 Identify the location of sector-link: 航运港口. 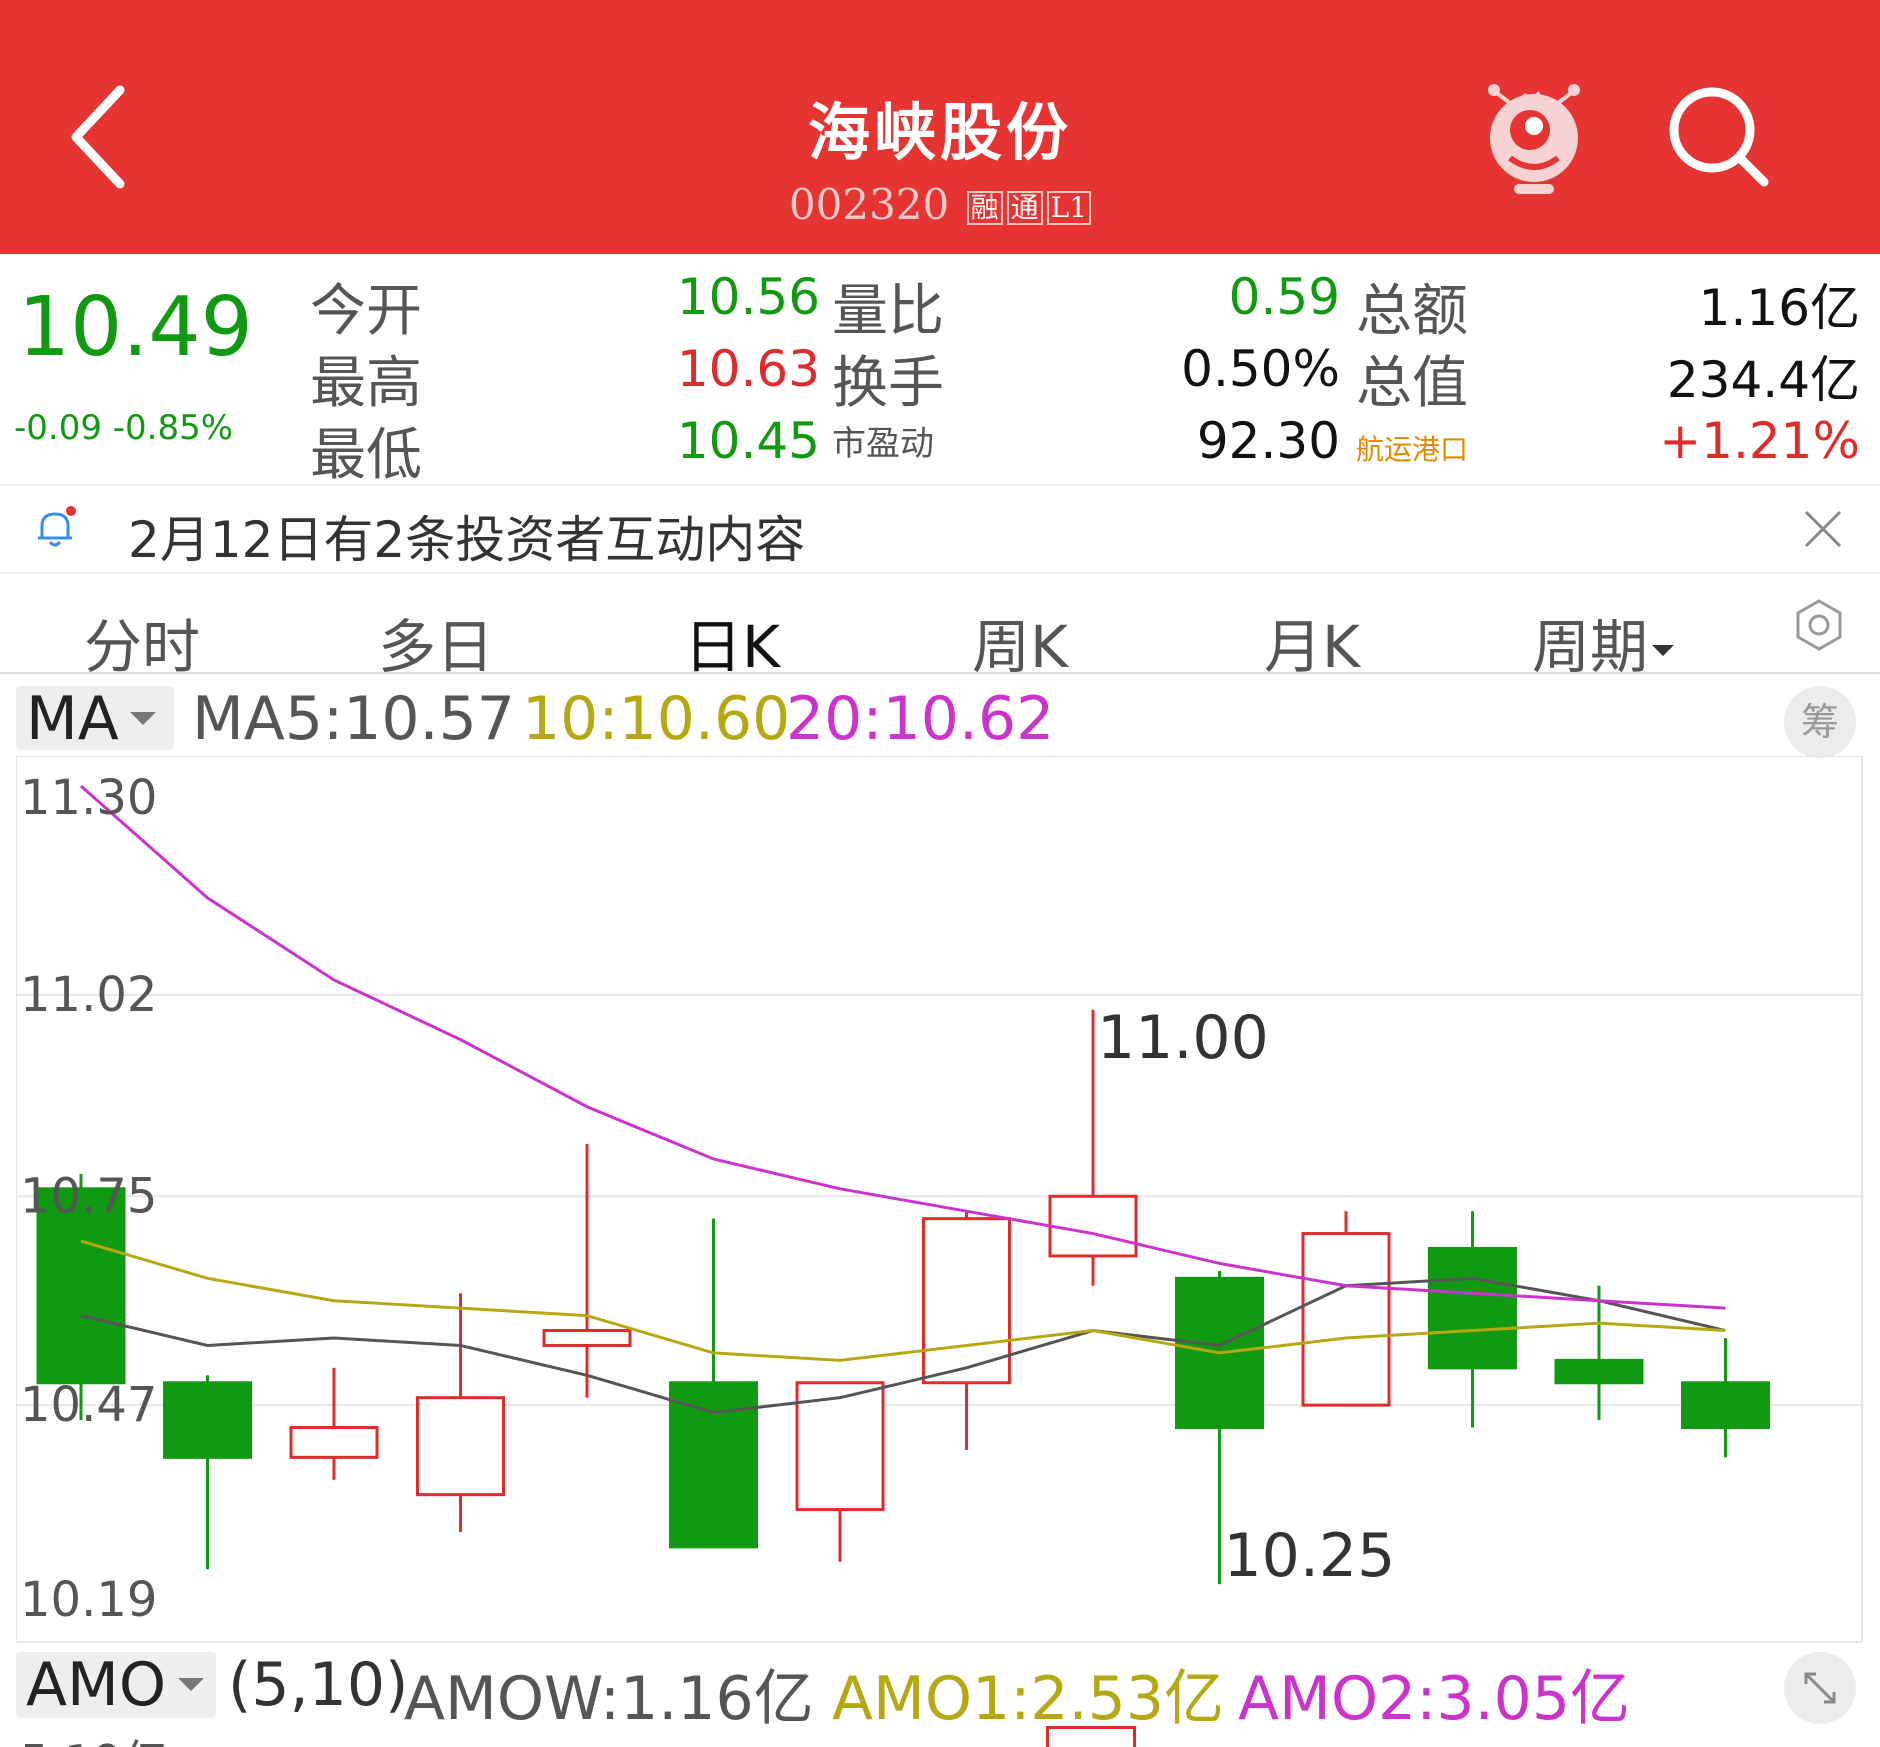
(1412, 448).